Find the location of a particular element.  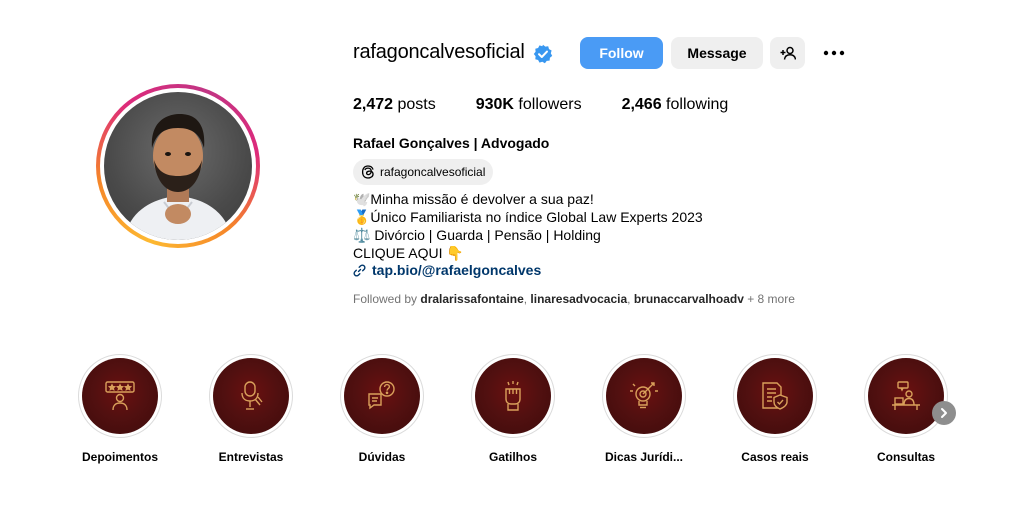

highlight-entrevistas: Entrevistas is located at coordinates (251, 414).